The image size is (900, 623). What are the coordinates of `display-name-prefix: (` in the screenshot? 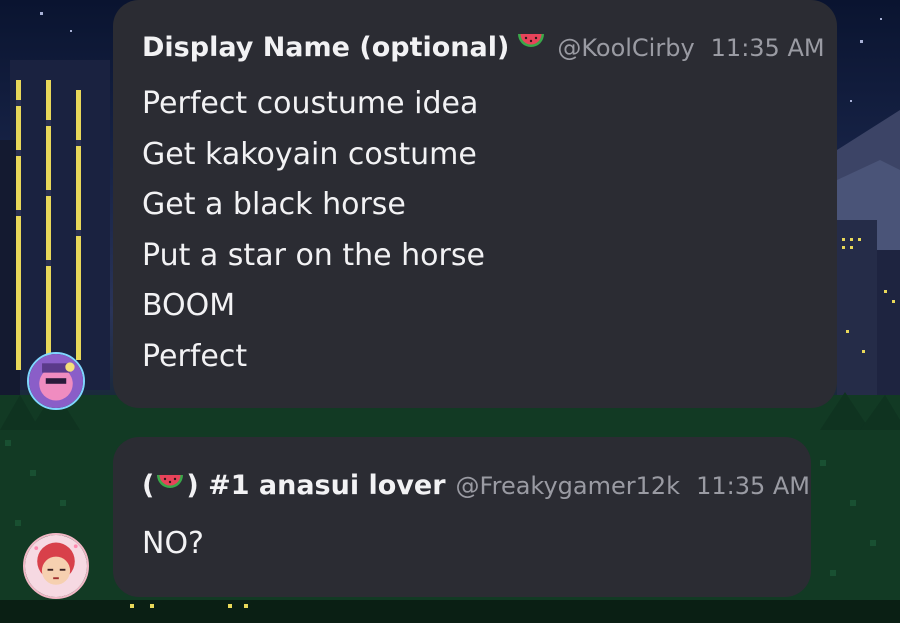 It's located at (148, 485).